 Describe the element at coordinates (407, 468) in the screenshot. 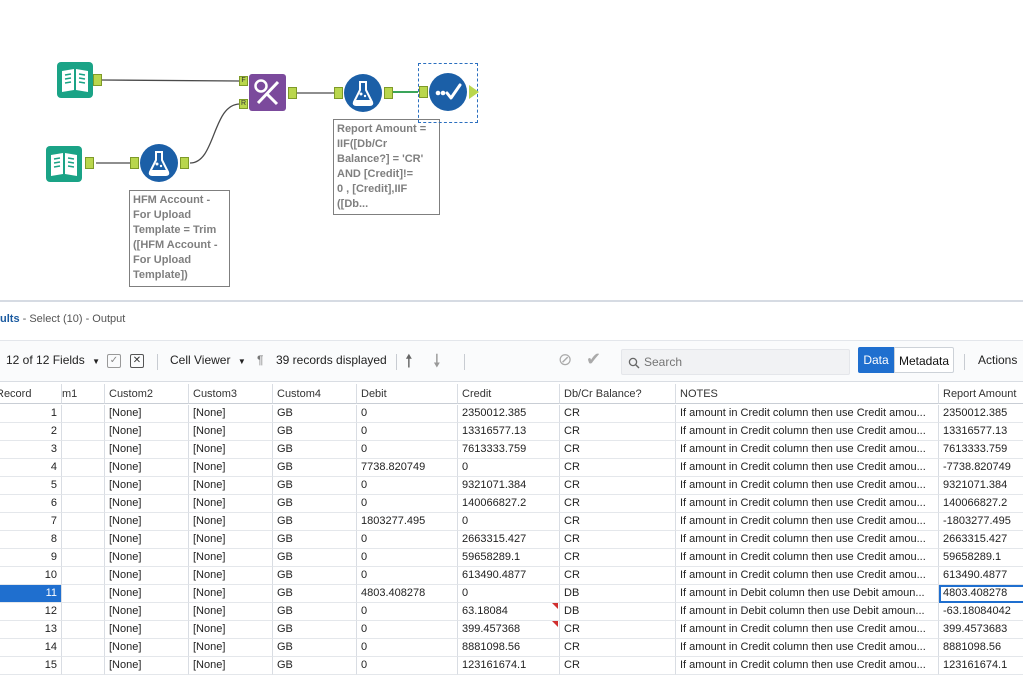

I see `cell-debit: 7738.820749` at that location.